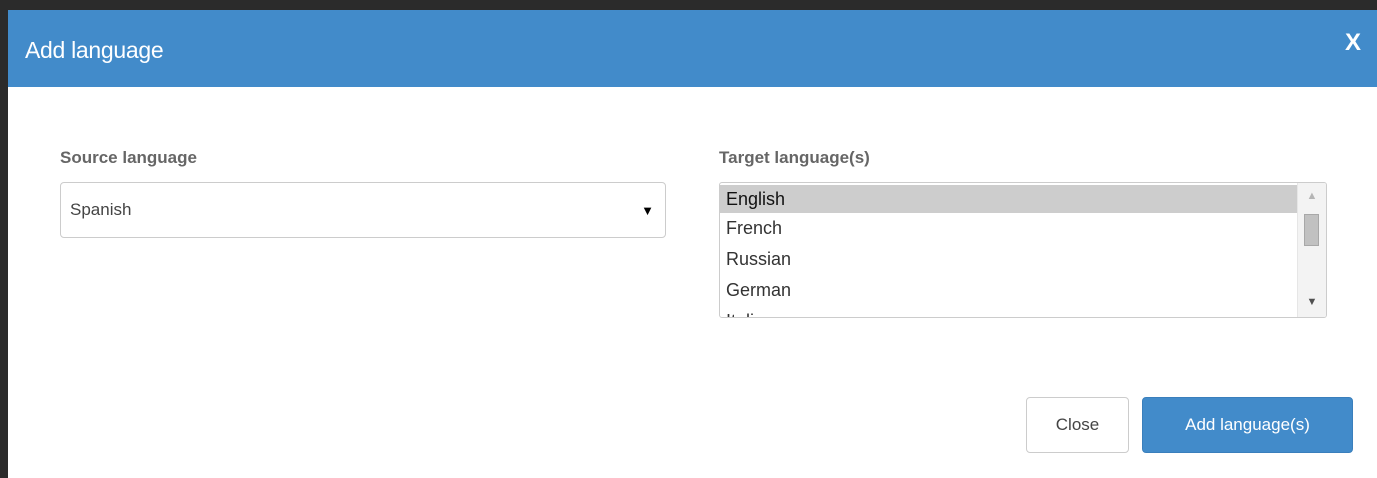  Describe the element at coordinates (94, 50) in the screenshot. I see `dialog-title: Add language` at that location.